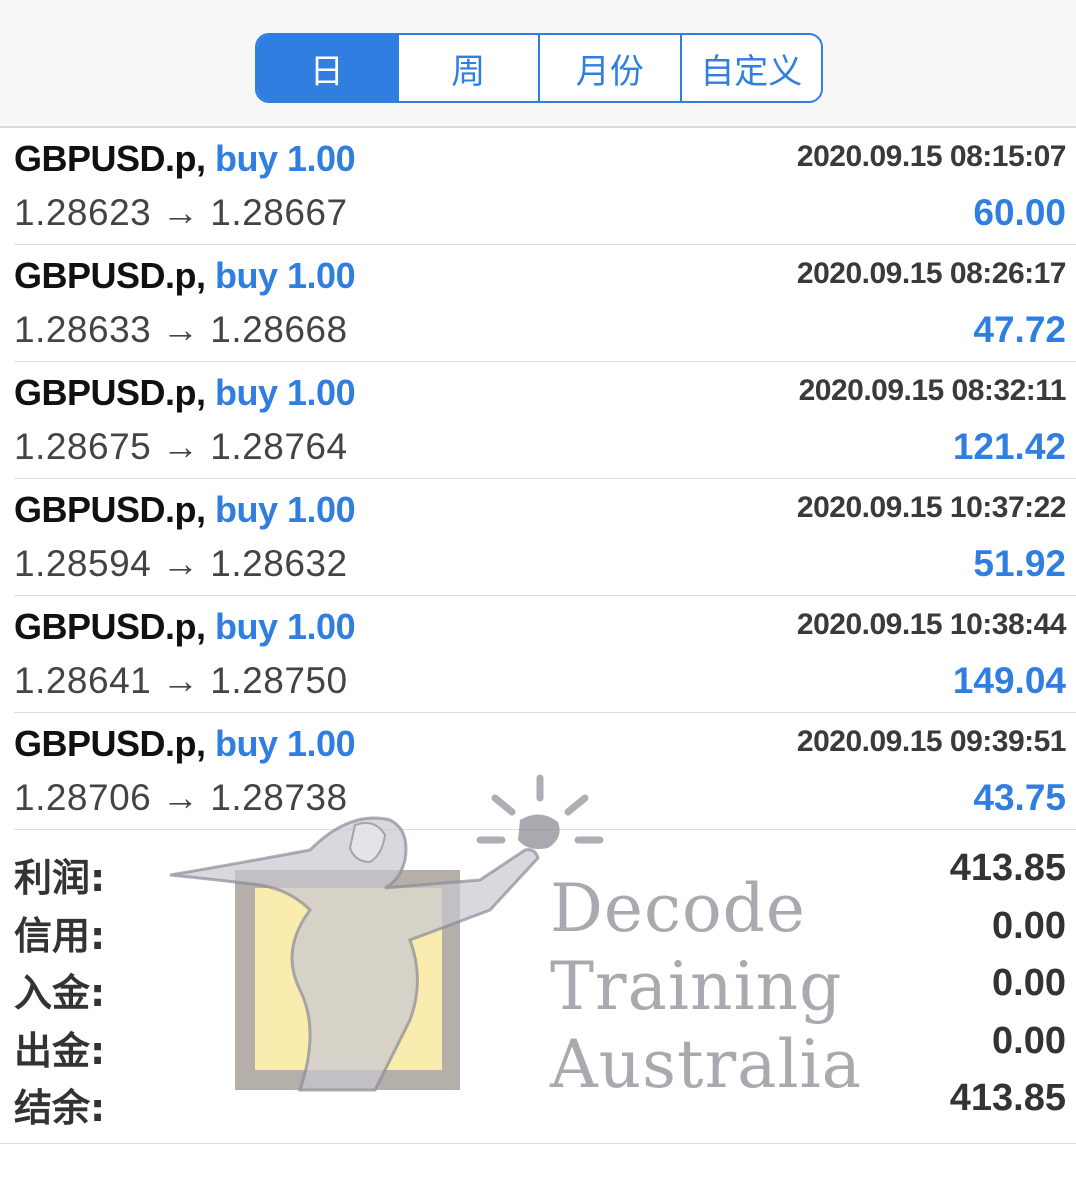  Describe the element at coordinates (1019, 563) in the screenshot. I see `trade-profit: 51.92` at that location.